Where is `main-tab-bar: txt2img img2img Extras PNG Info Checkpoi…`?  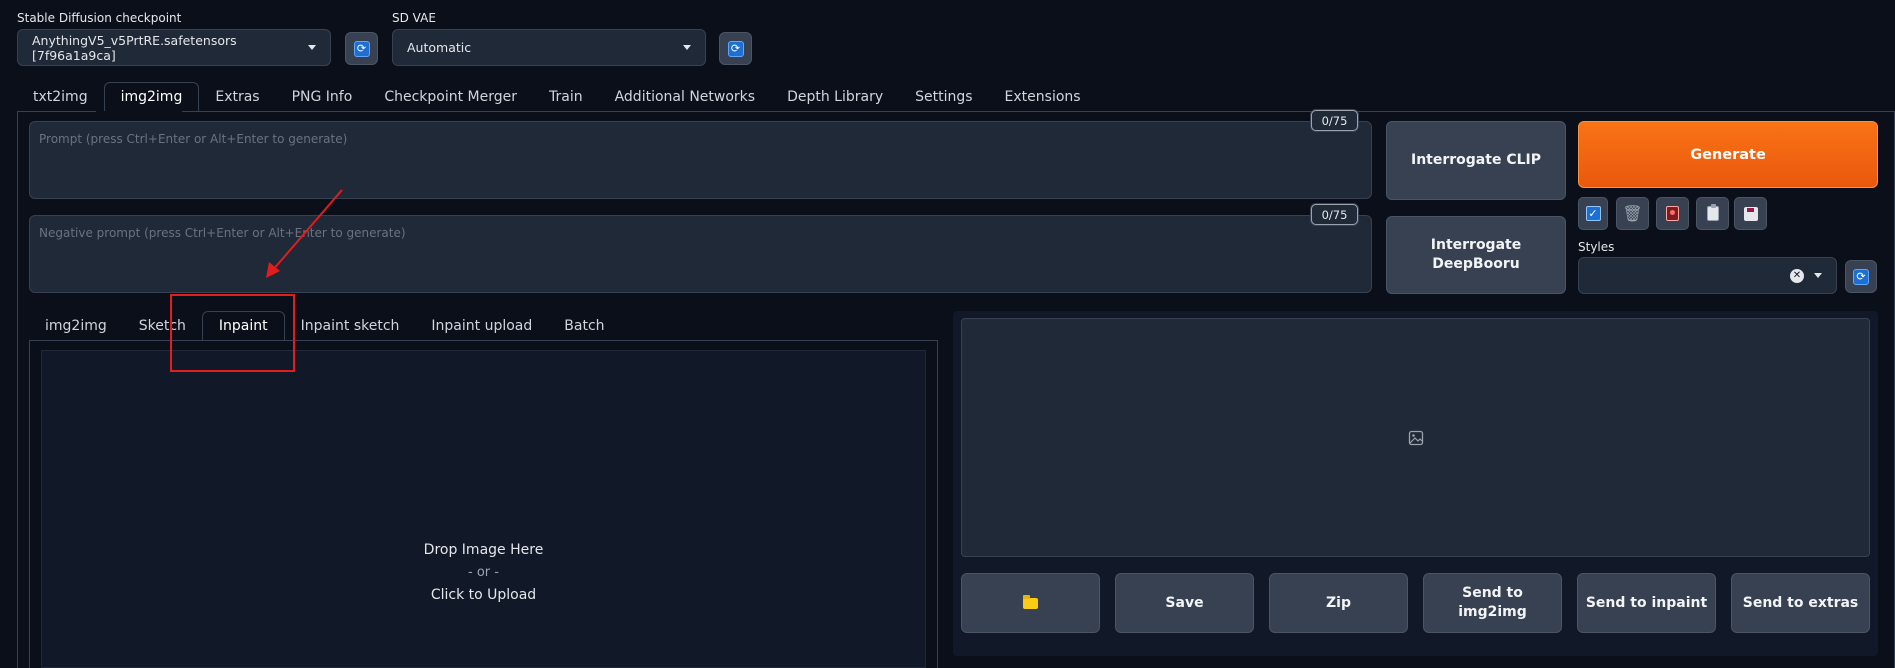
main-tab-bar: txt2img img2img Extras PNG Info Checkpoi… is located at coordinates (557, 97).